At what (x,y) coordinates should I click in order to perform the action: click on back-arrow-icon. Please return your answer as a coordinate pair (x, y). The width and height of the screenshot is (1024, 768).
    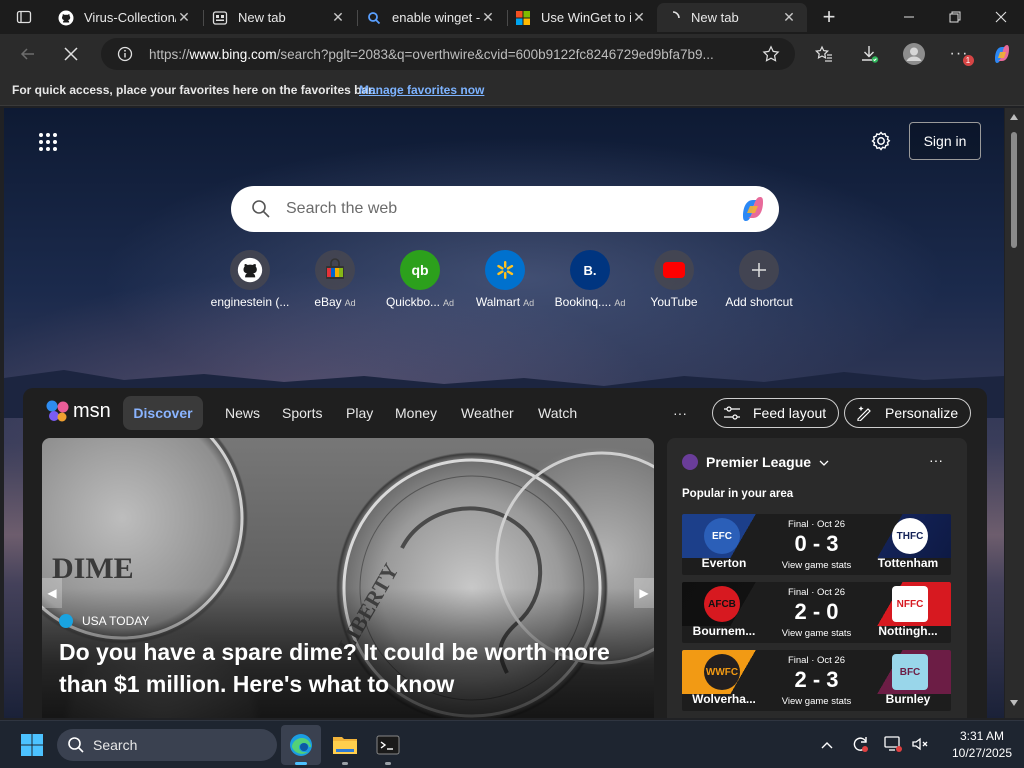
    Looking at the image, I should click on (28, 54).